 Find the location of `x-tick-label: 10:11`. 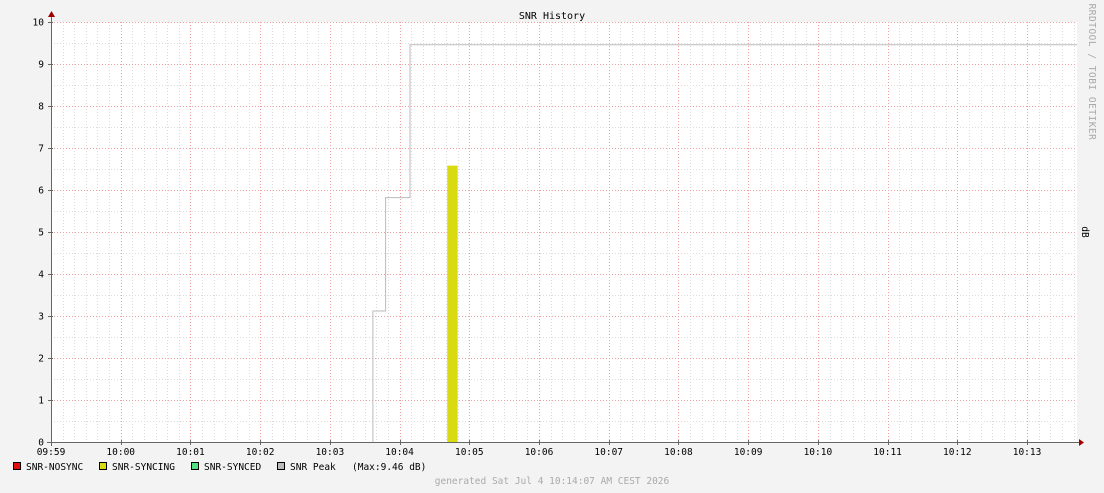

x-tick-label: 10:11 is located at coordinates (887, 452).